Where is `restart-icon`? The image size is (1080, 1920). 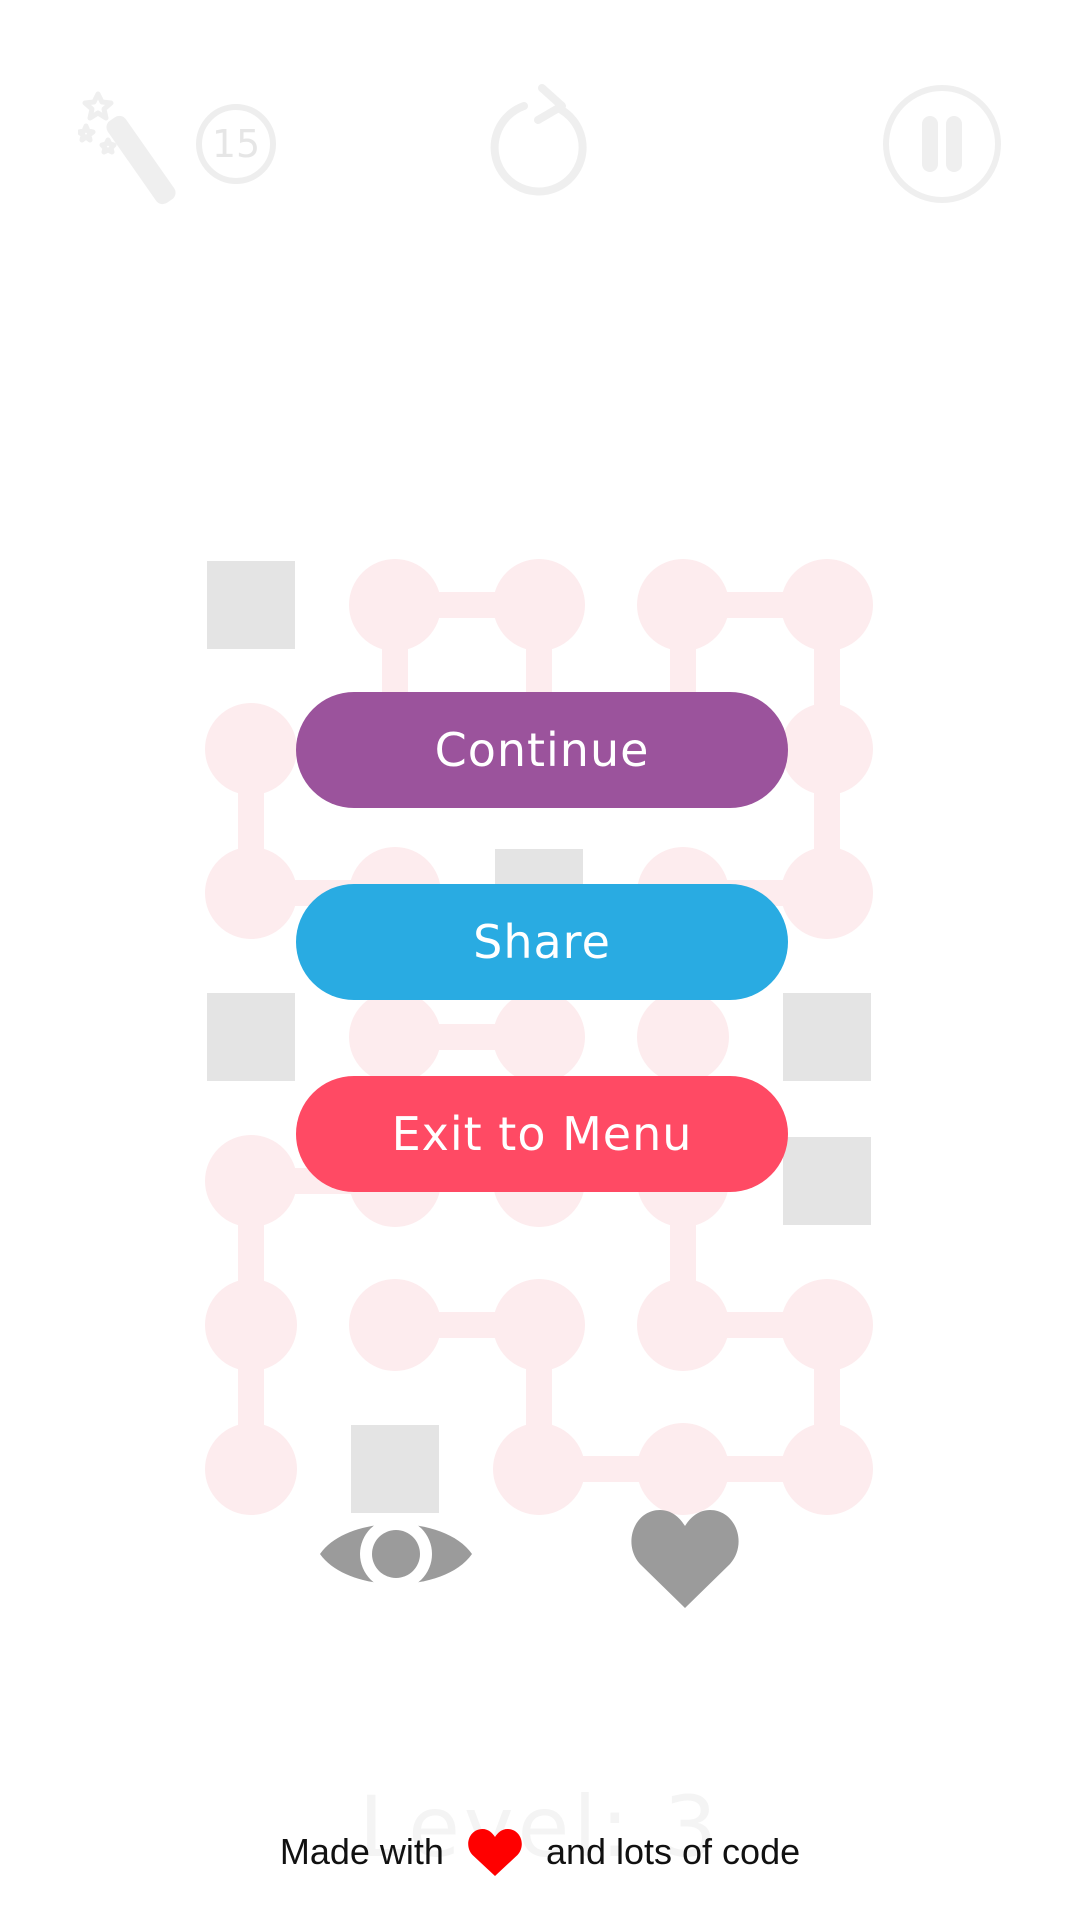 restart-icon is located at coordinates (541, 144).